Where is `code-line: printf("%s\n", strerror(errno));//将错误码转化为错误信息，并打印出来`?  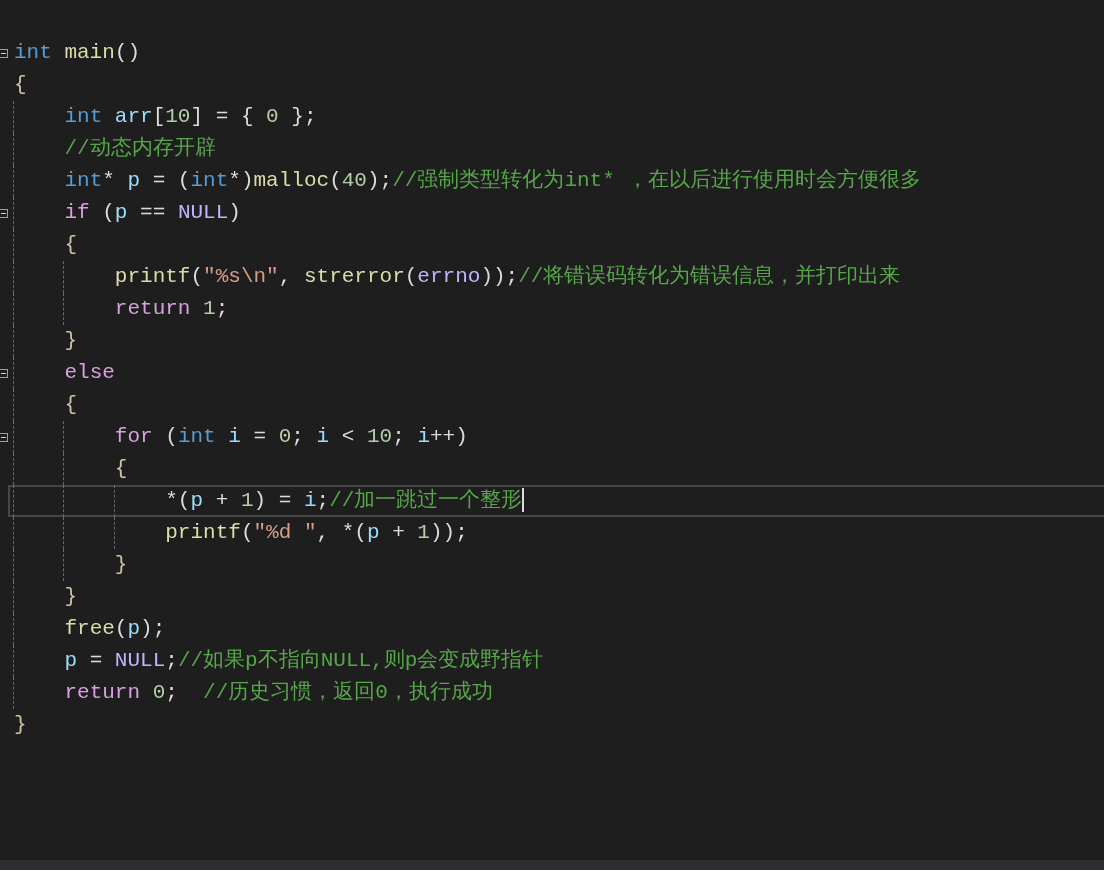
code-line: printf("%s\n", strerror(errno));//将错误码转化为错误信息，并打印出来 is located at coordinates (556, 277).